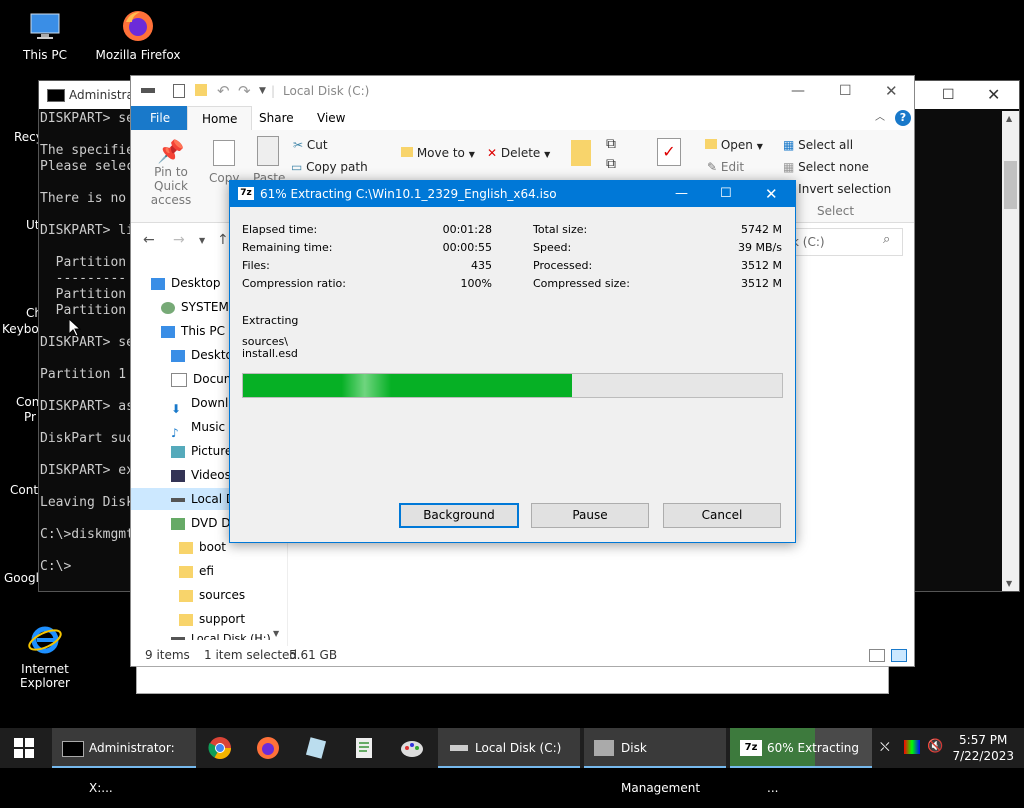  Describe the element at coordinates (412, 748) in the screenshot. I see `paint-icon` at that location.